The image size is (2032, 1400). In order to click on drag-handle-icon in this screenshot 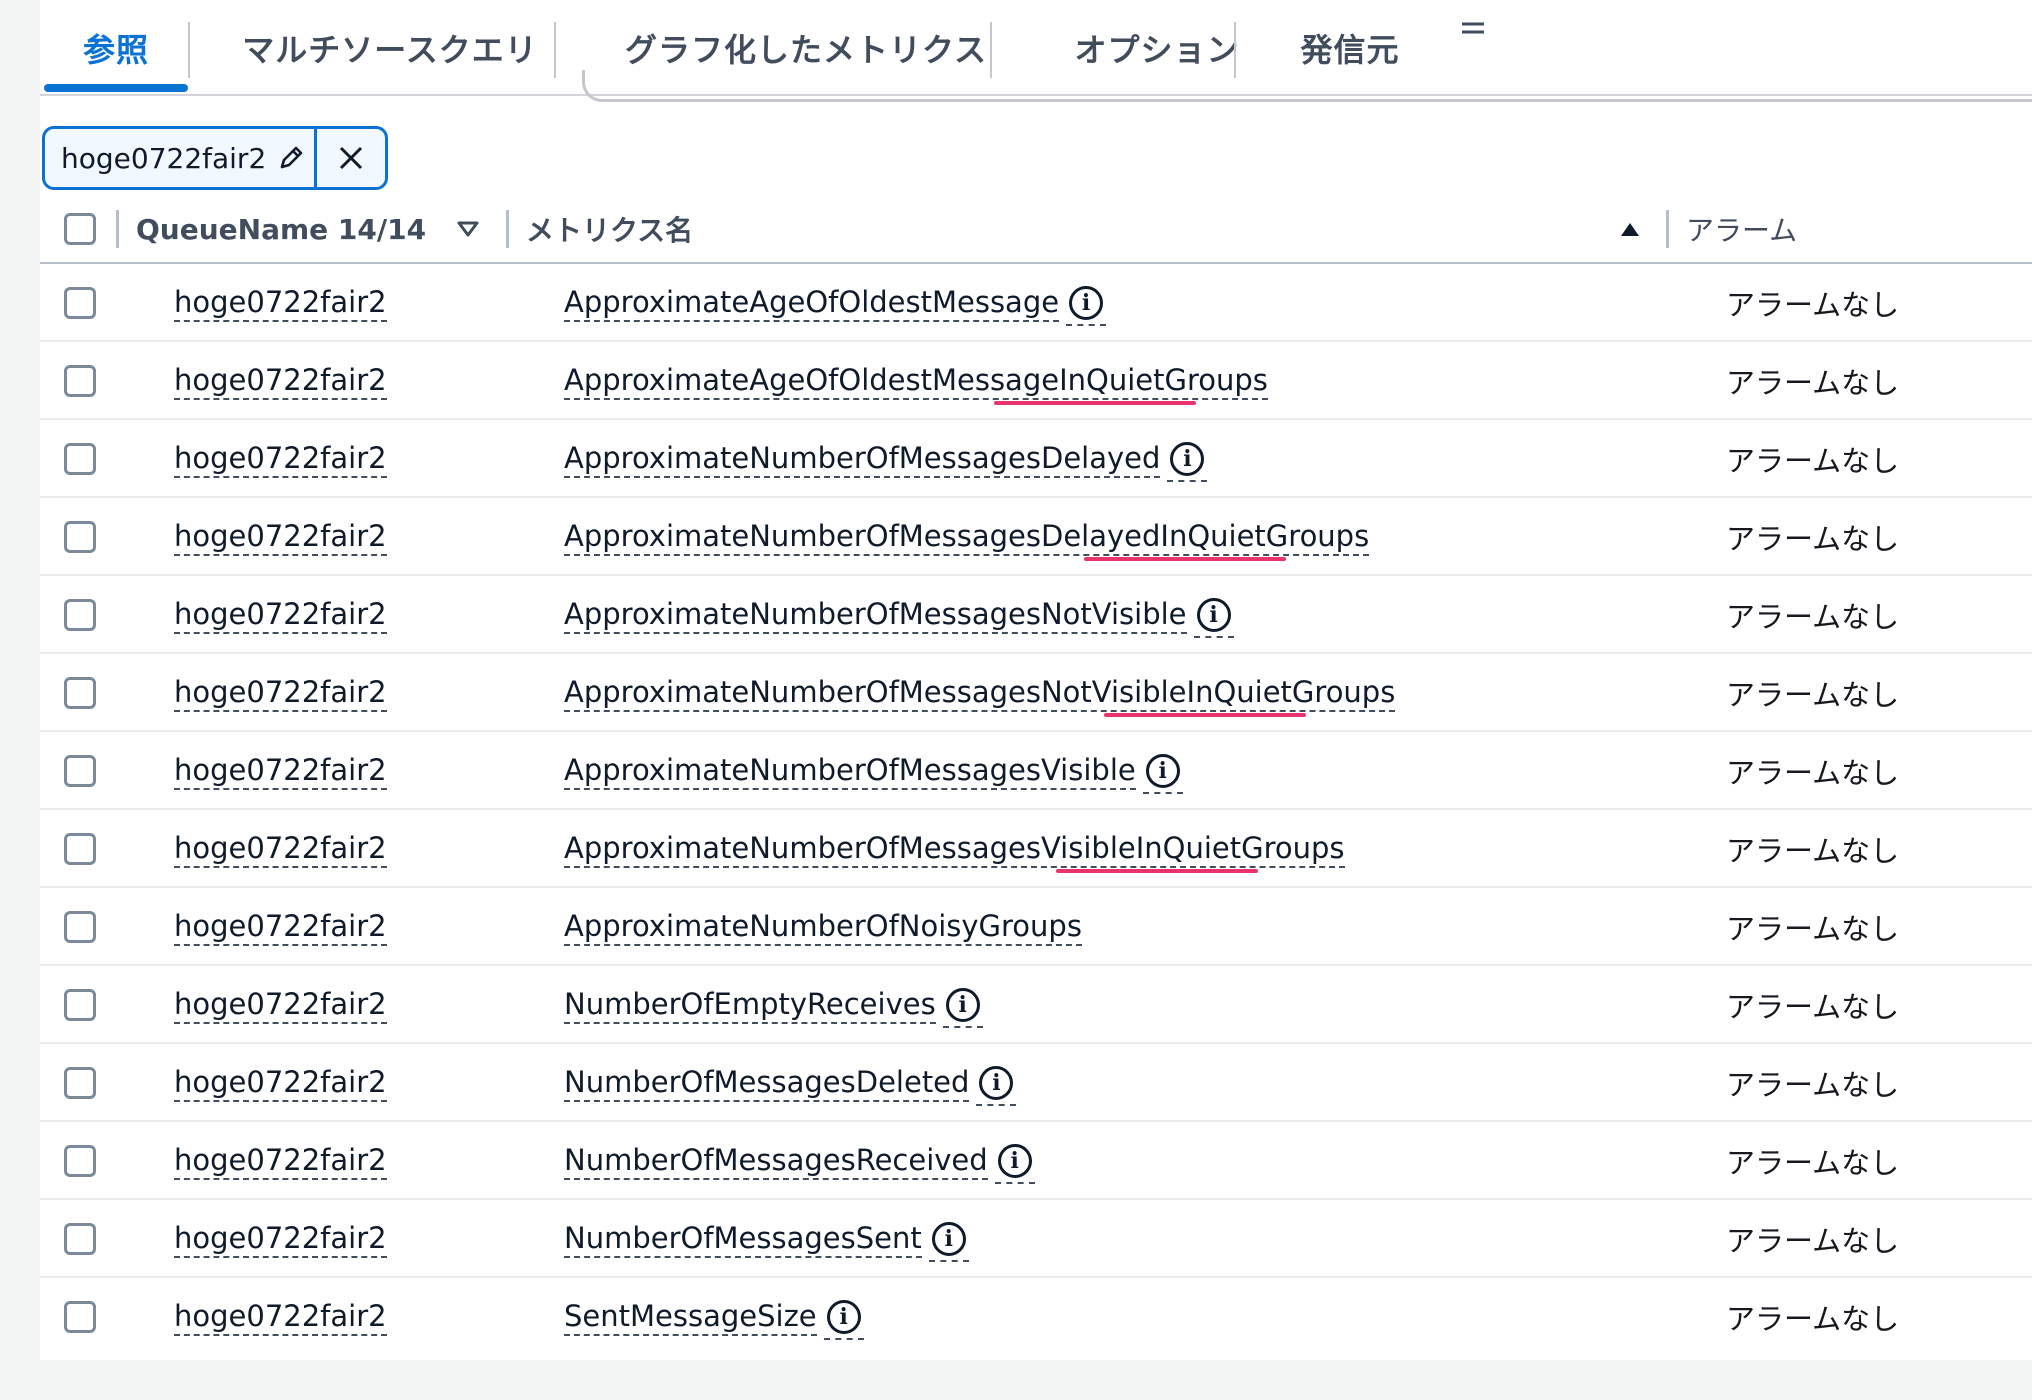, I will do `click(1473, 29)`.